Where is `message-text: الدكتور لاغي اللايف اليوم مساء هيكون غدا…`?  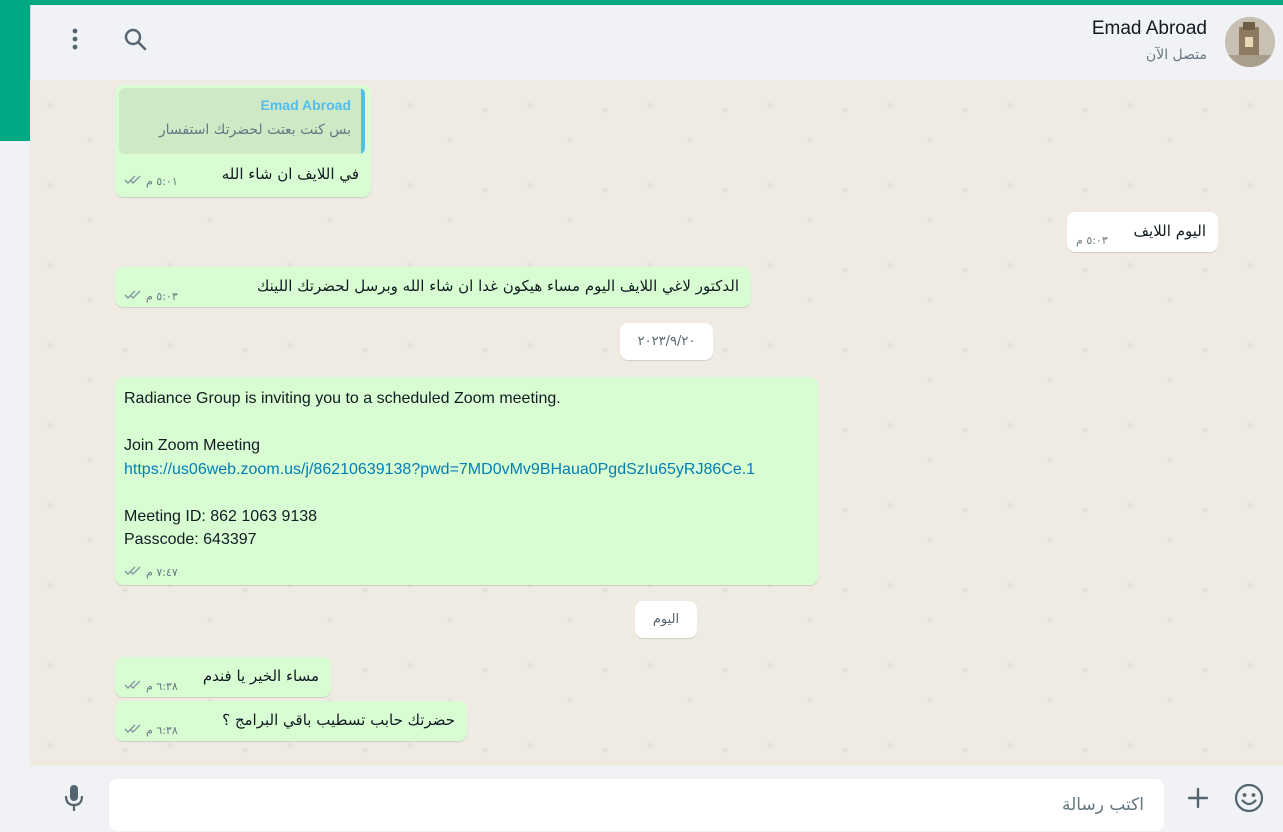
message-text: الدكتور لاغي اللايف اليوم مساء هيكون غدا… is located at coordinates (498, 286).